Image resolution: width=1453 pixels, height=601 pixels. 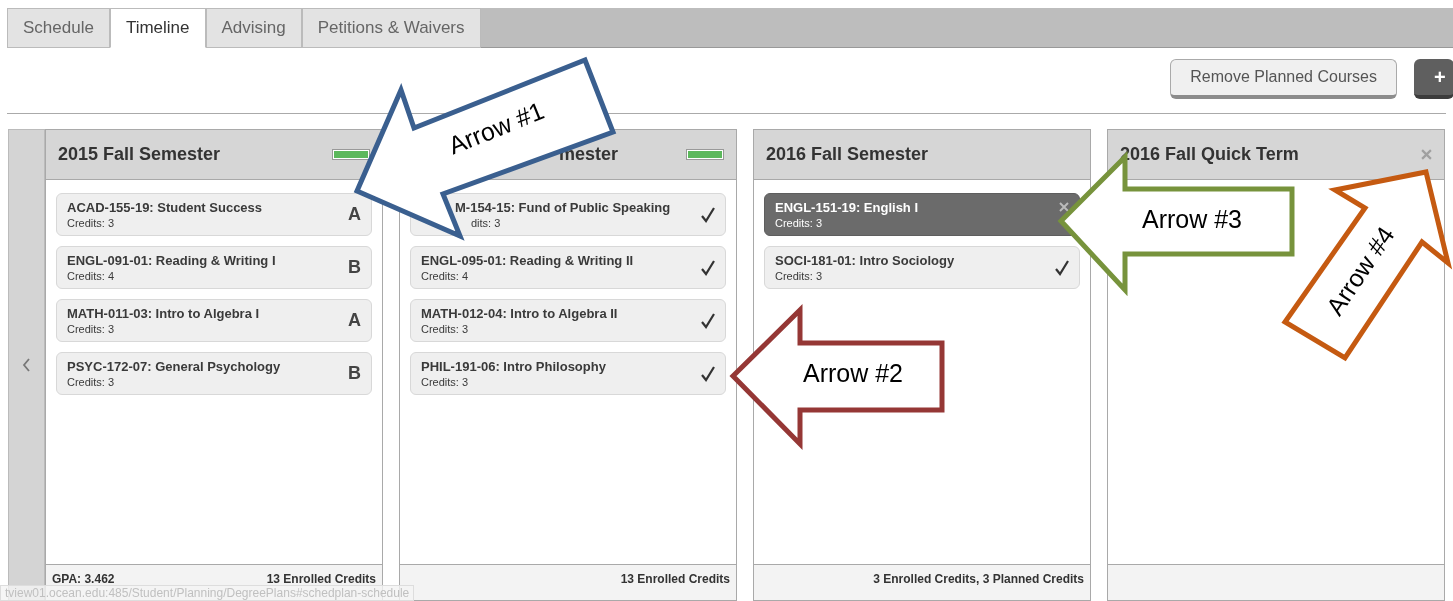 I want to click on course-card: PHIL-191-06: Intro Philosophy Credits: 3, so click(x=568, y=373).